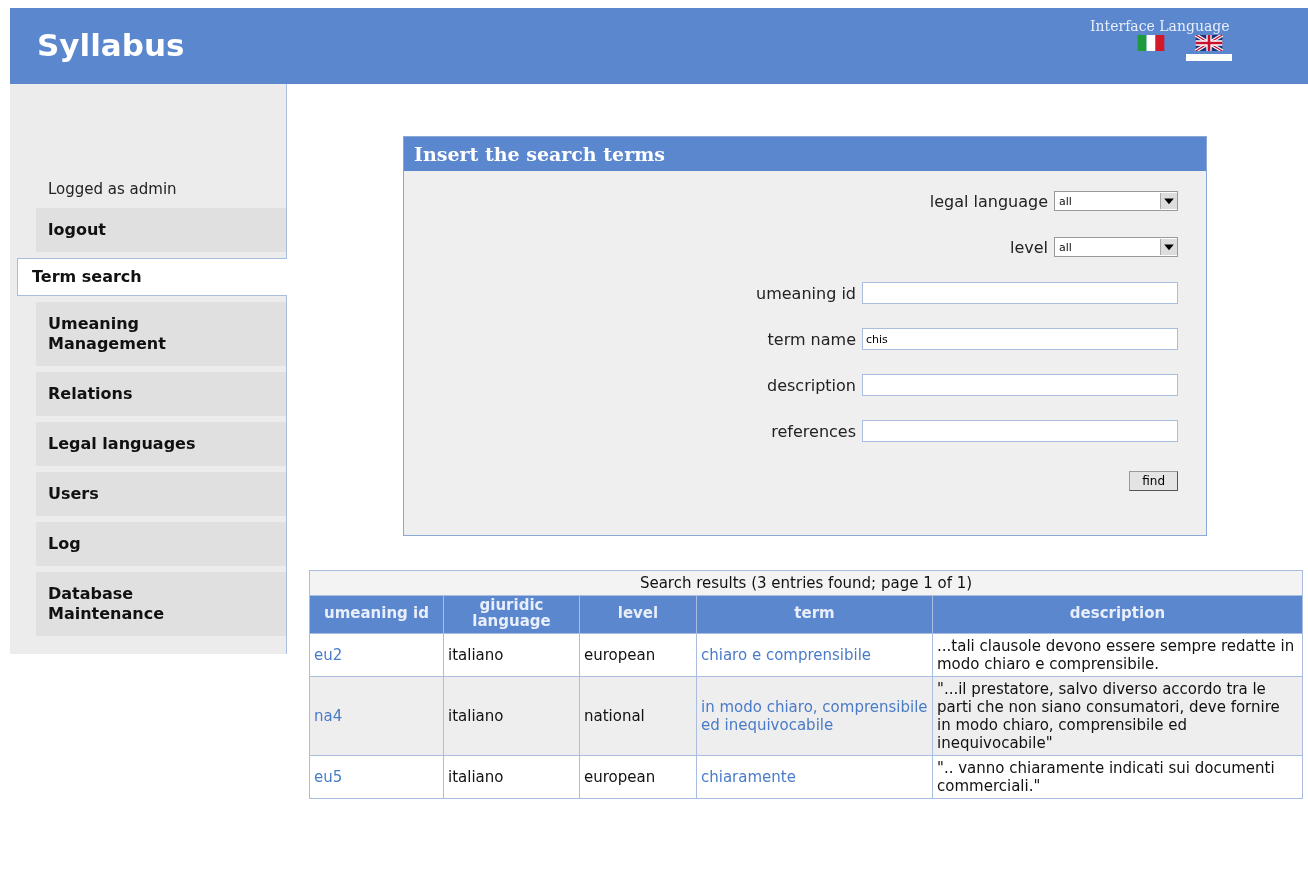 This screenshot has height=893, width=1308. What do you see at coordinates (152, 277) in the screenshot?
I see `sidebar-item: Term search` at bounding box center [152, 277].